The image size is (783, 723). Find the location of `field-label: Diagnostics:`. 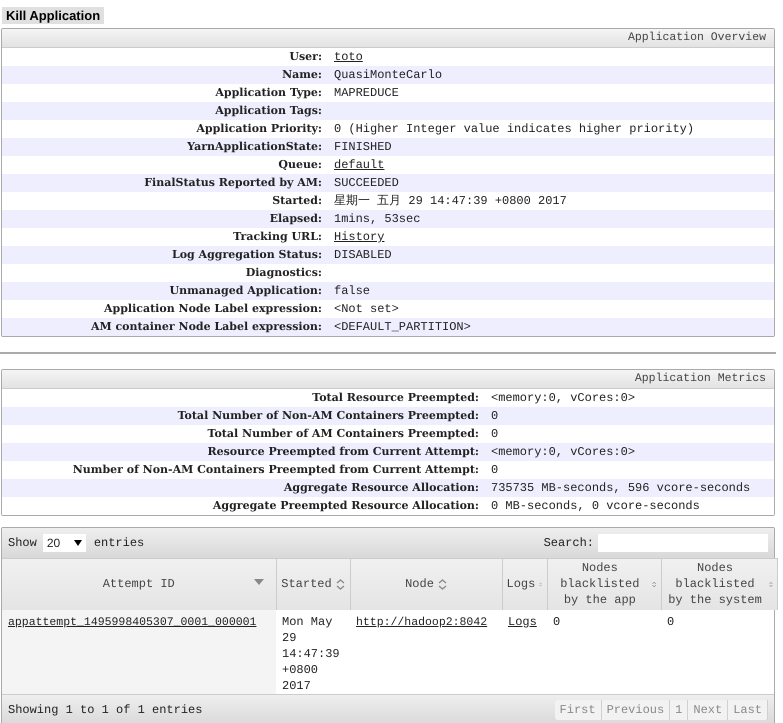

field-label: Diagnostics: is located at coordinates (283, 272).